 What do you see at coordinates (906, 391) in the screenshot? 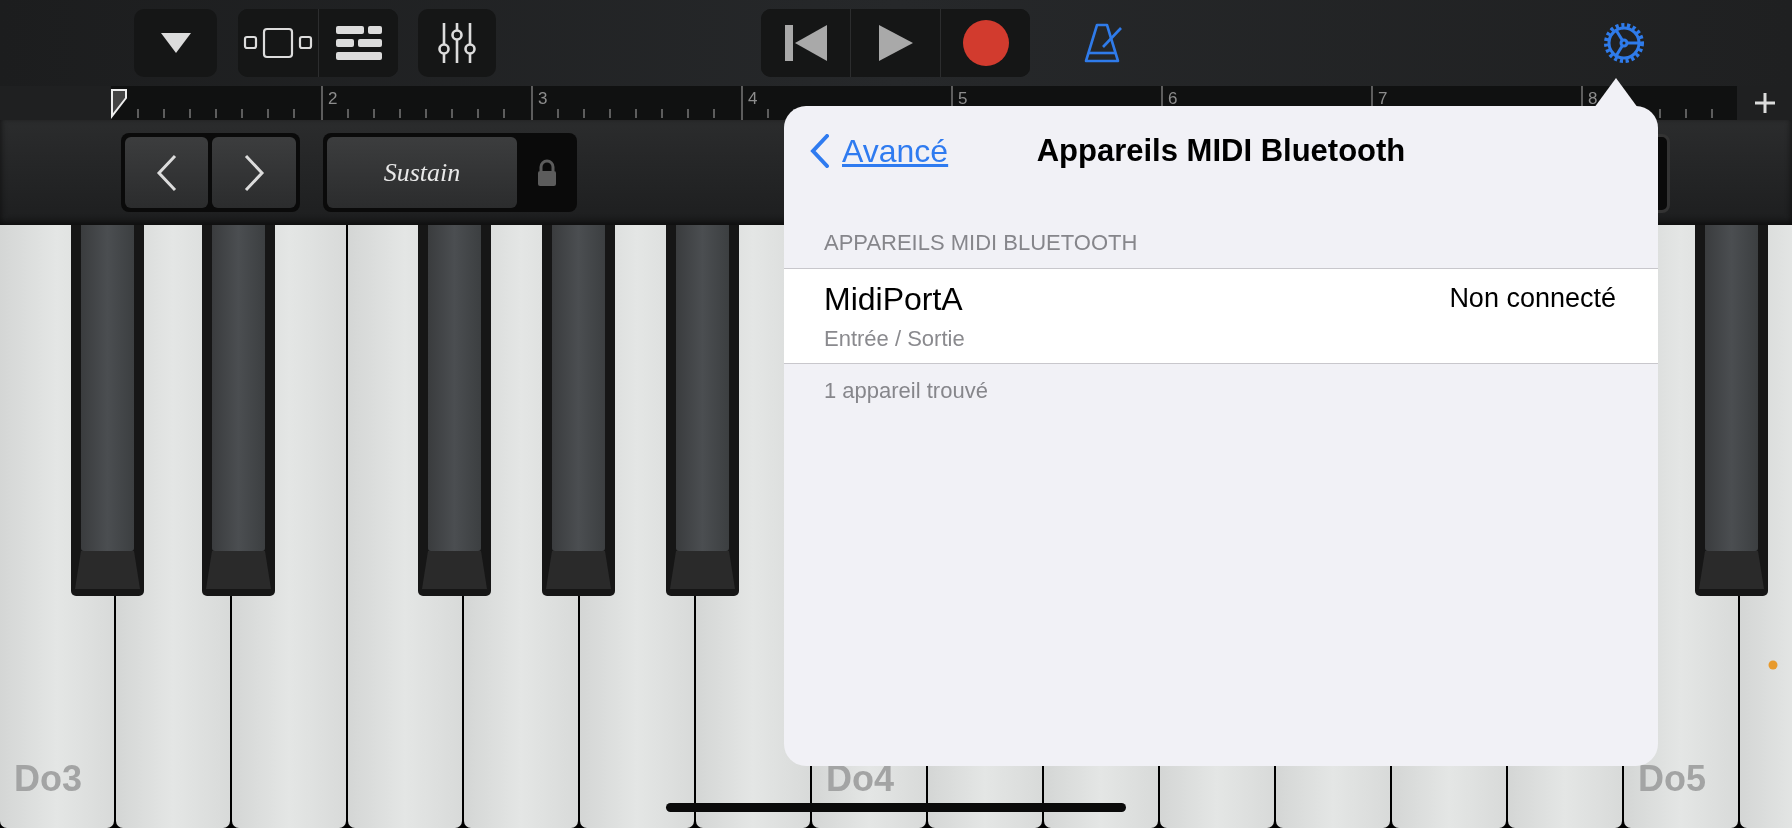
I see `devices-found-note: 1 appareil trouvé` at bounding box center [906, 391].